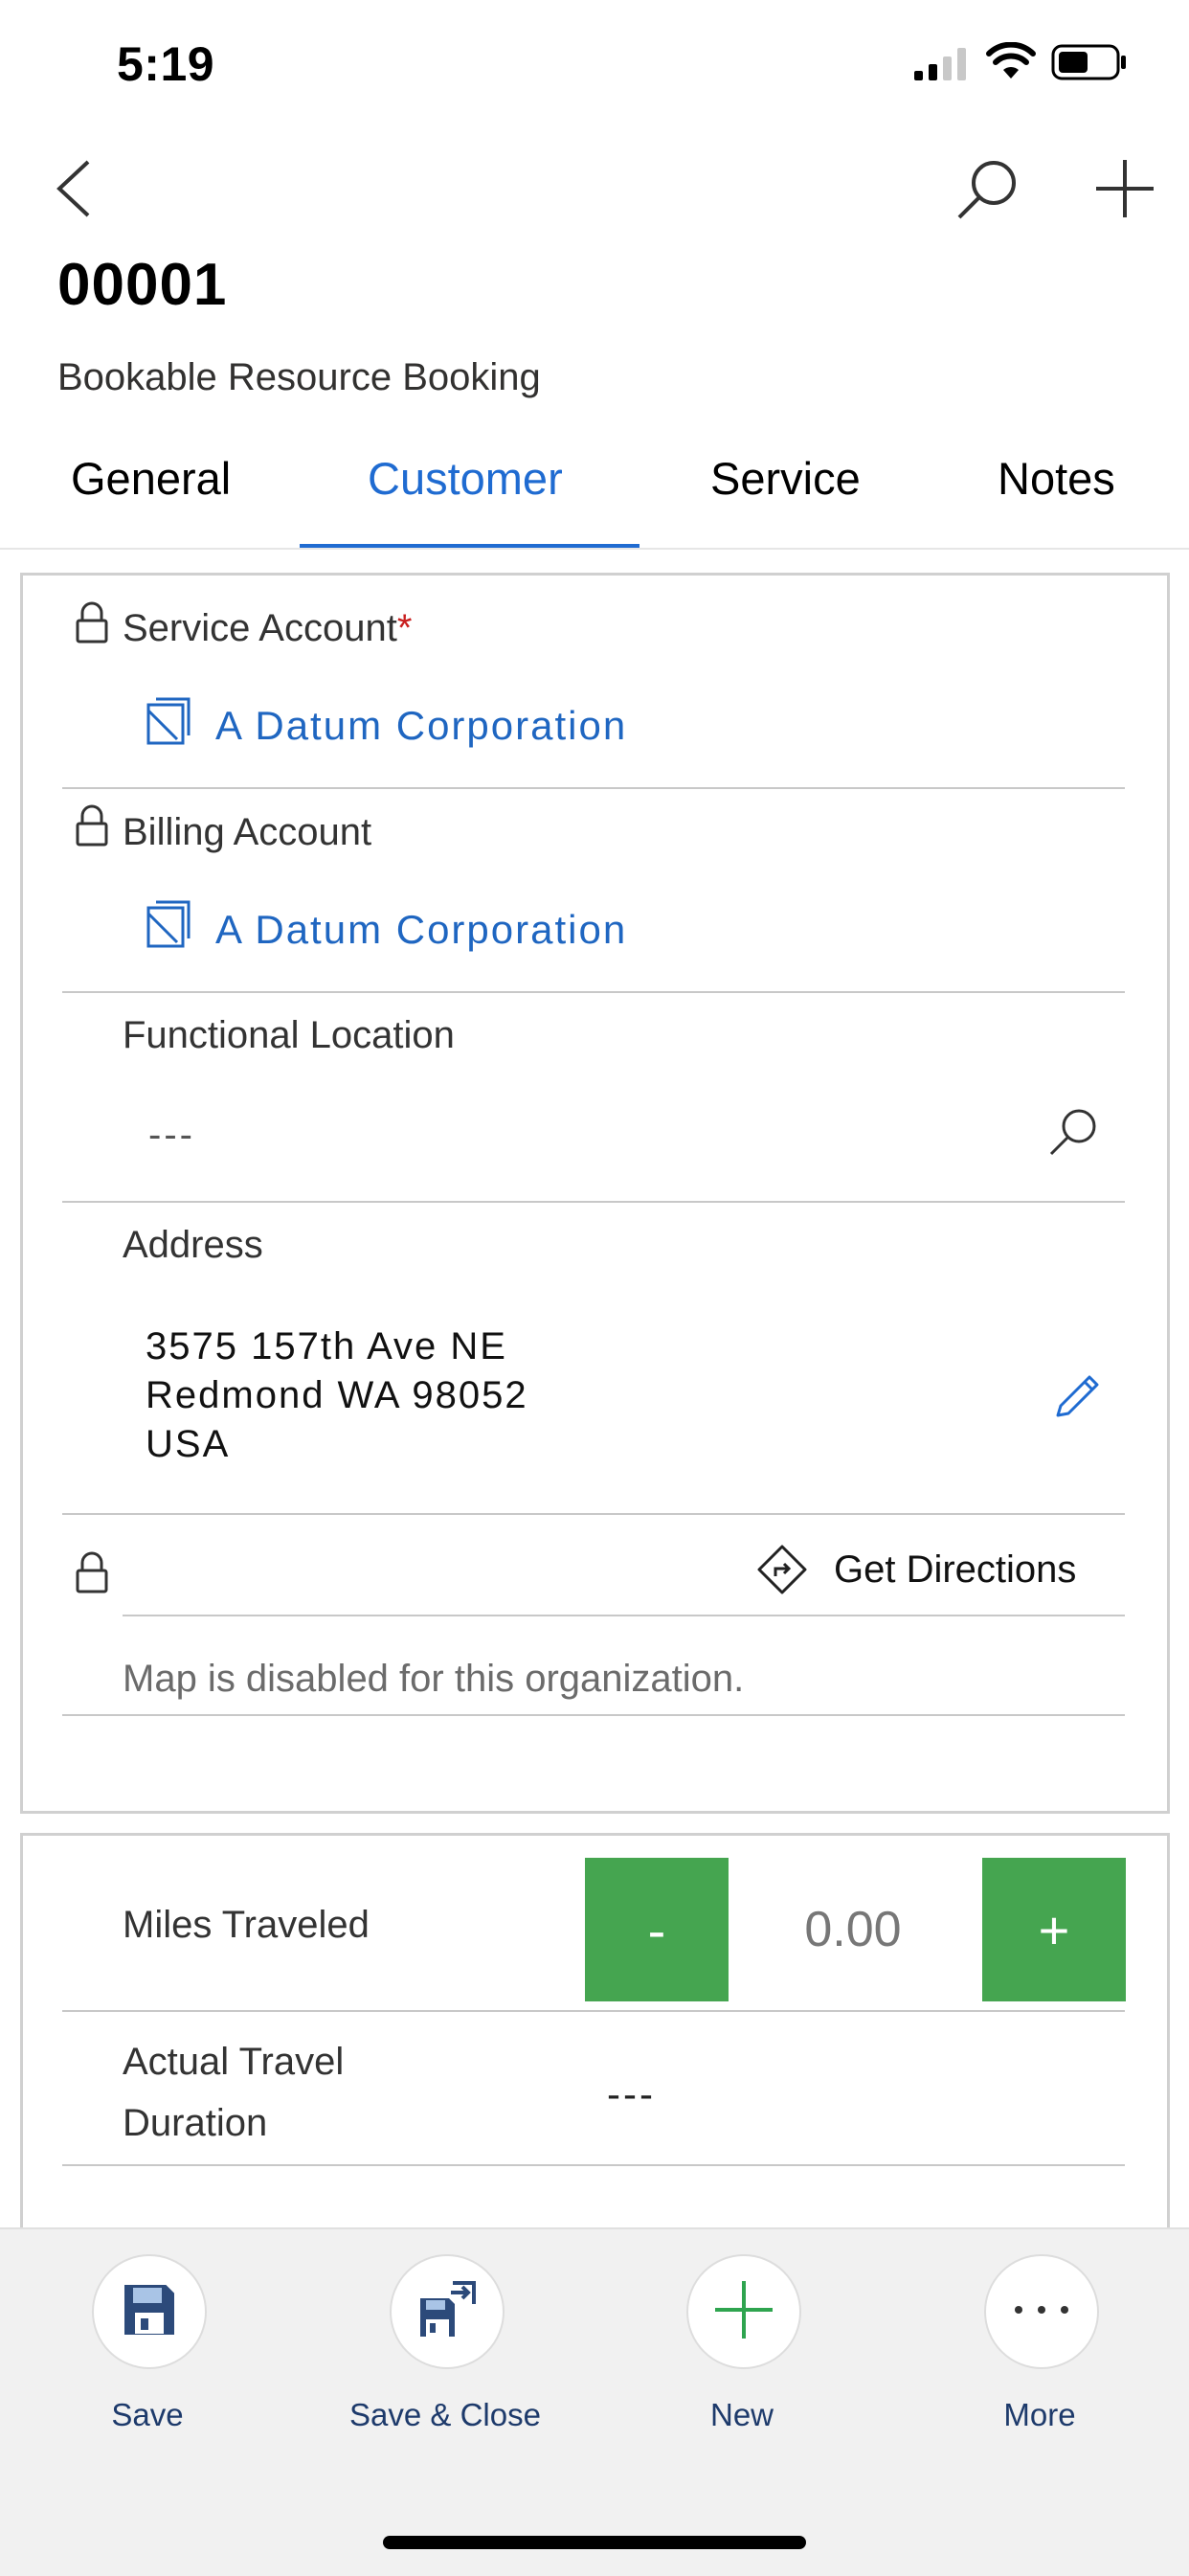 This screenshot has height=2576, width=1189. I want to click on actual-travel-duration-label: Actual Travel Duration, so click(233, 2092).